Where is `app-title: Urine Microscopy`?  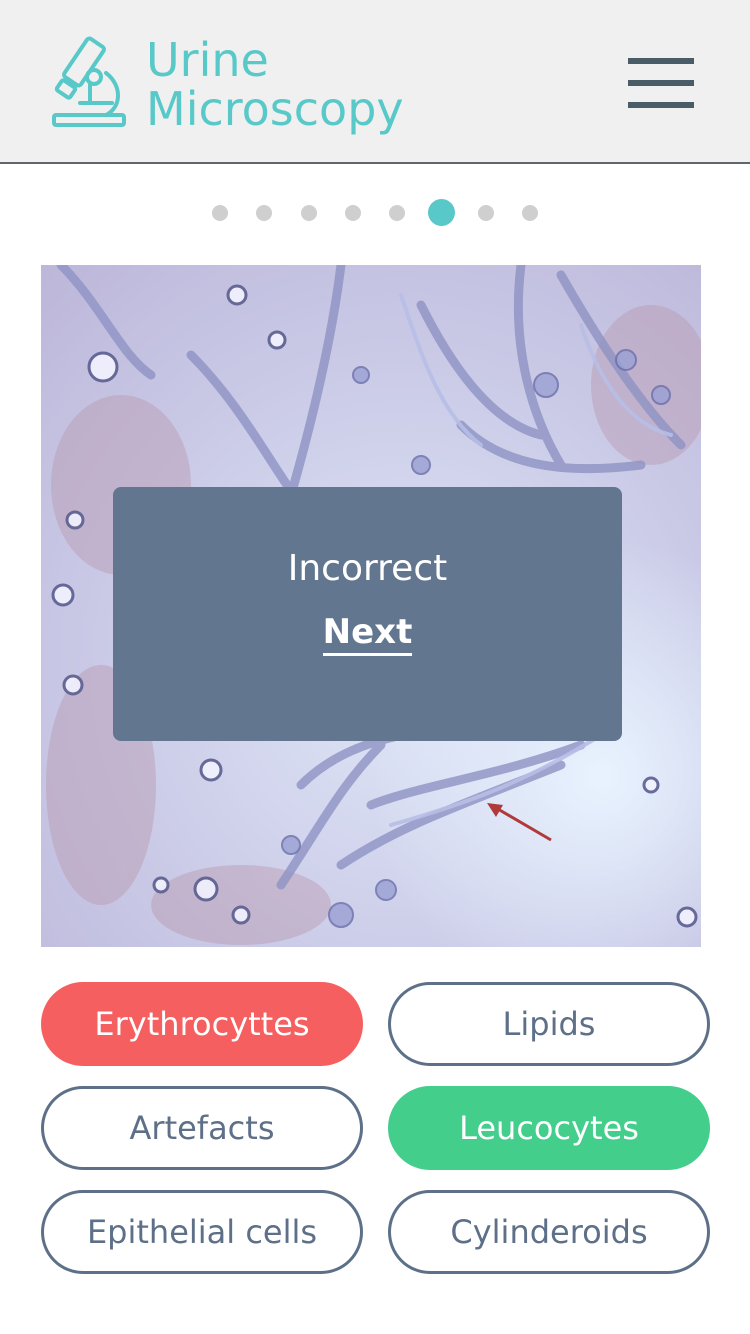
app-title: Urine Microscopy is located at coordinates (275, 85).